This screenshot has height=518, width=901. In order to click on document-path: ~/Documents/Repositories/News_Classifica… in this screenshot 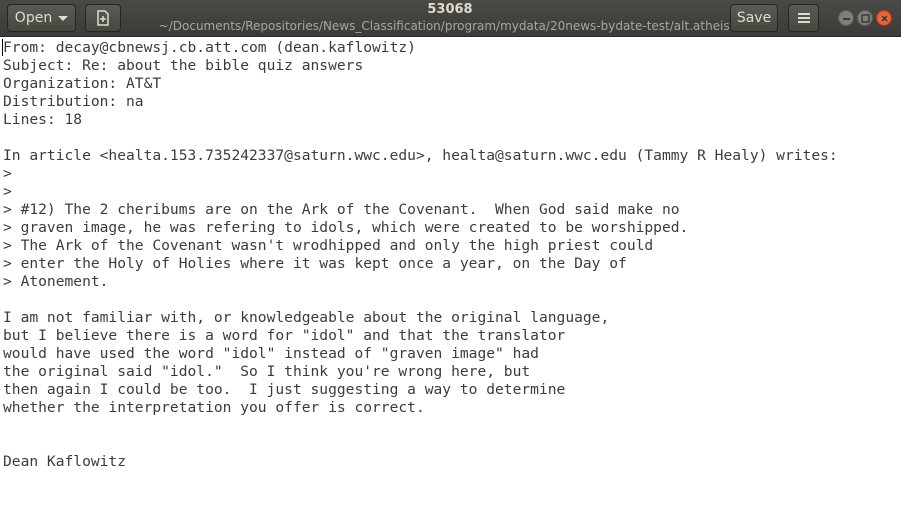, I will do `click(450, 26)`.